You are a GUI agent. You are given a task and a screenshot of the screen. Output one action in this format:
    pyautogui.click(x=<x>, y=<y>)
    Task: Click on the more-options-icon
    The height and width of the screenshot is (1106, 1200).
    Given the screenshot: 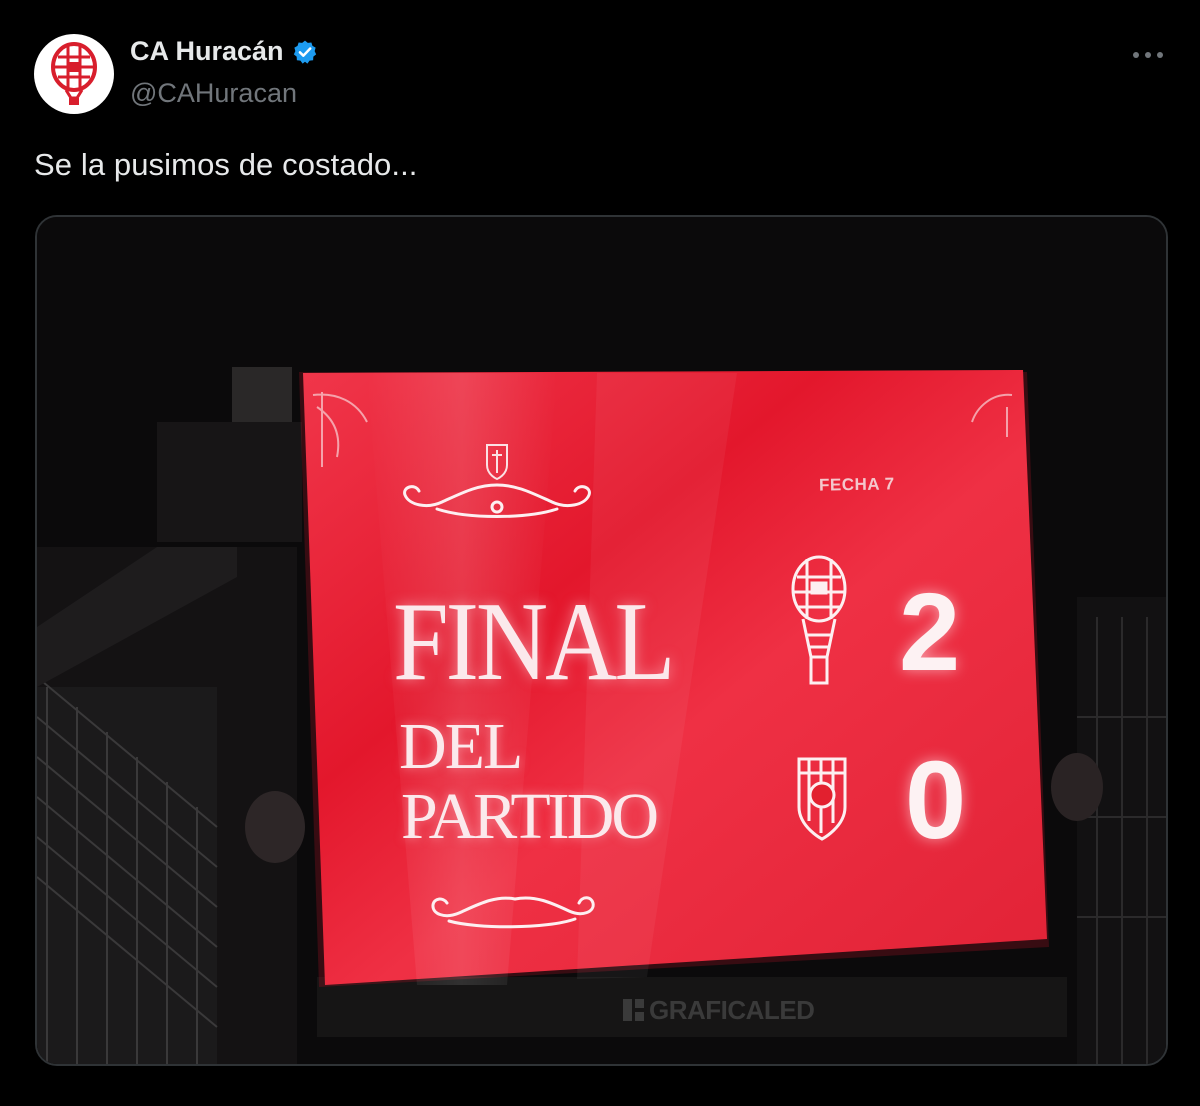 What is the action you would take?
    pyautogui.click(x=1148, y=55)
    